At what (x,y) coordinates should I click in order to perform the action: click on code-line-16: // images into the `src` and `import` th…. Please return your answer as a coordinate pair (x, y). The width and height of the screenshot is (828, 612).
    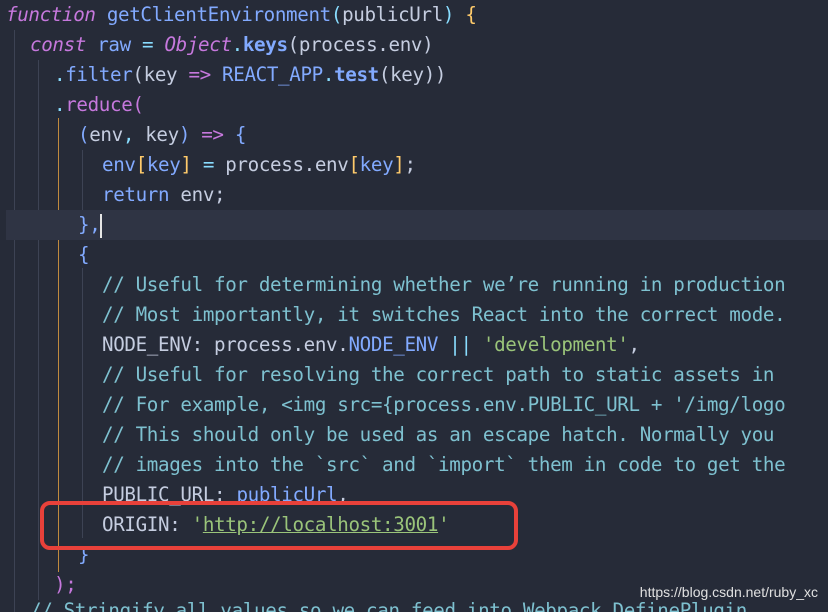
    Looking at the image, I should click on (414, 465).